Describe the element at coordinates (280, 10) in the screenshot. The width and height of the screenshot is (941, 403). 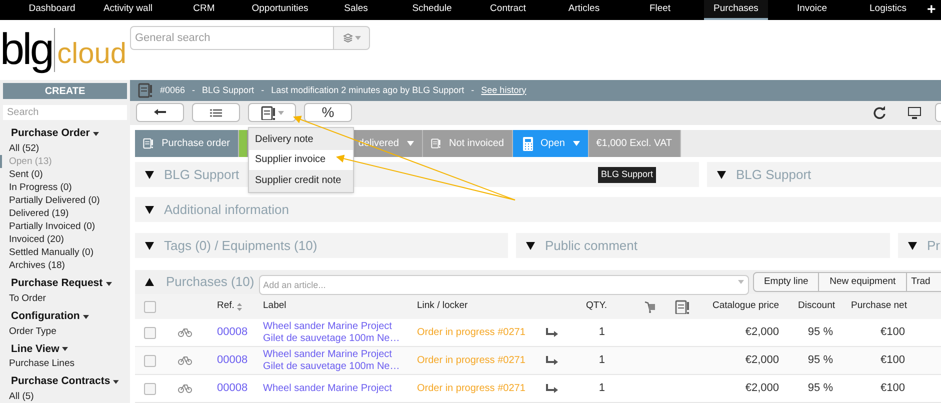
I see `nav-tab: Opportunities` at that location.